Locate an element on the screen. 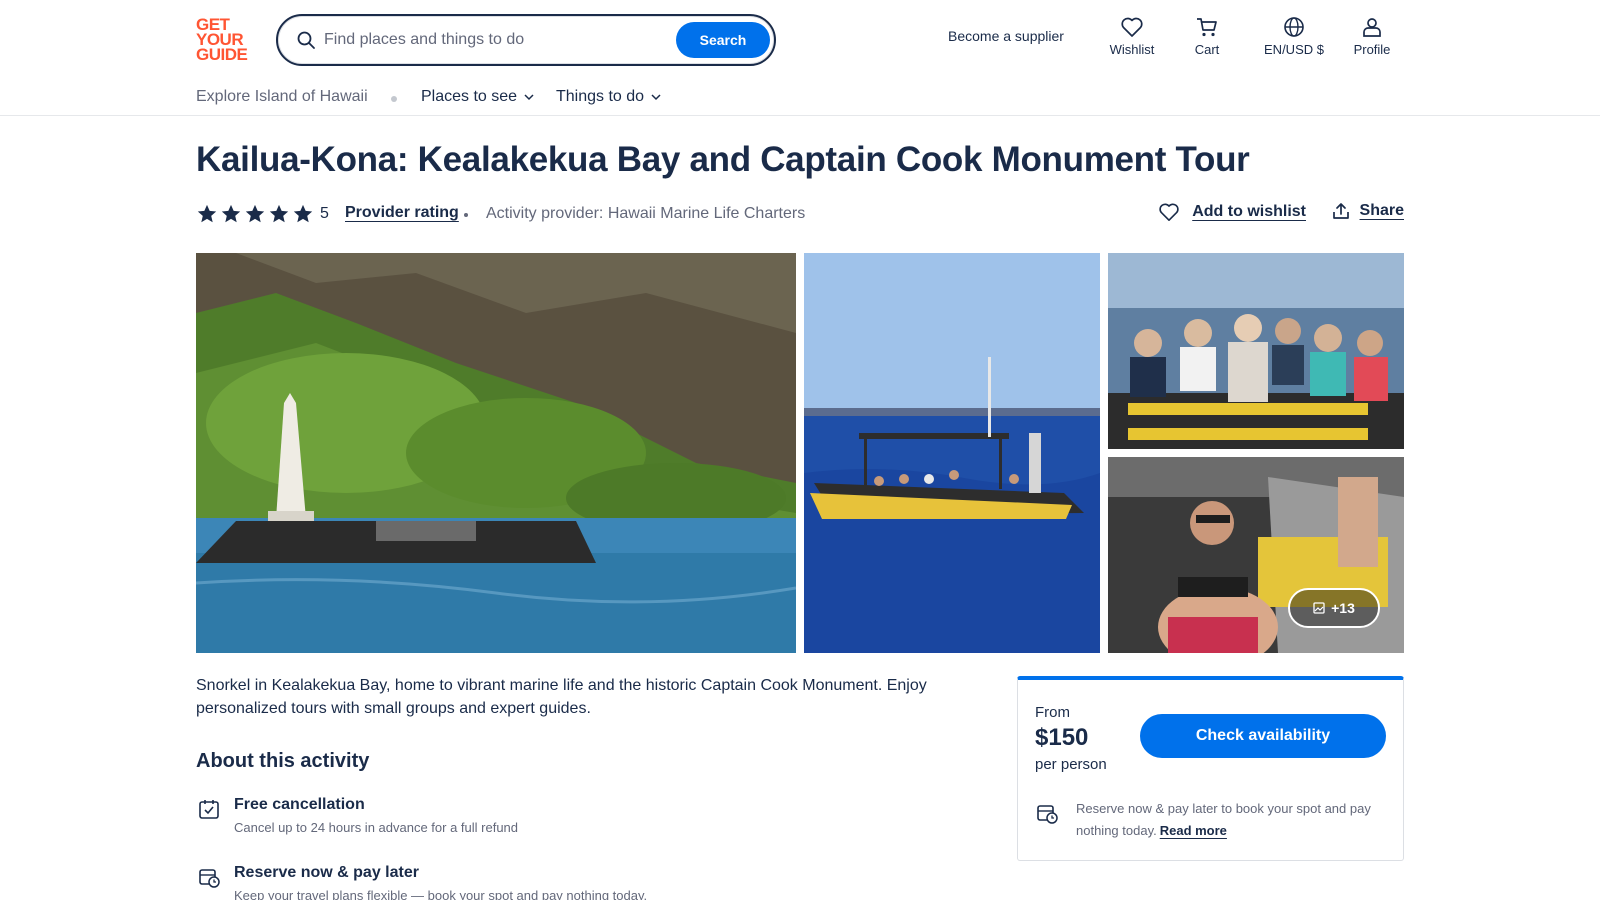  locale-label: EN/USD $ is located at coordinates (1294, 49).